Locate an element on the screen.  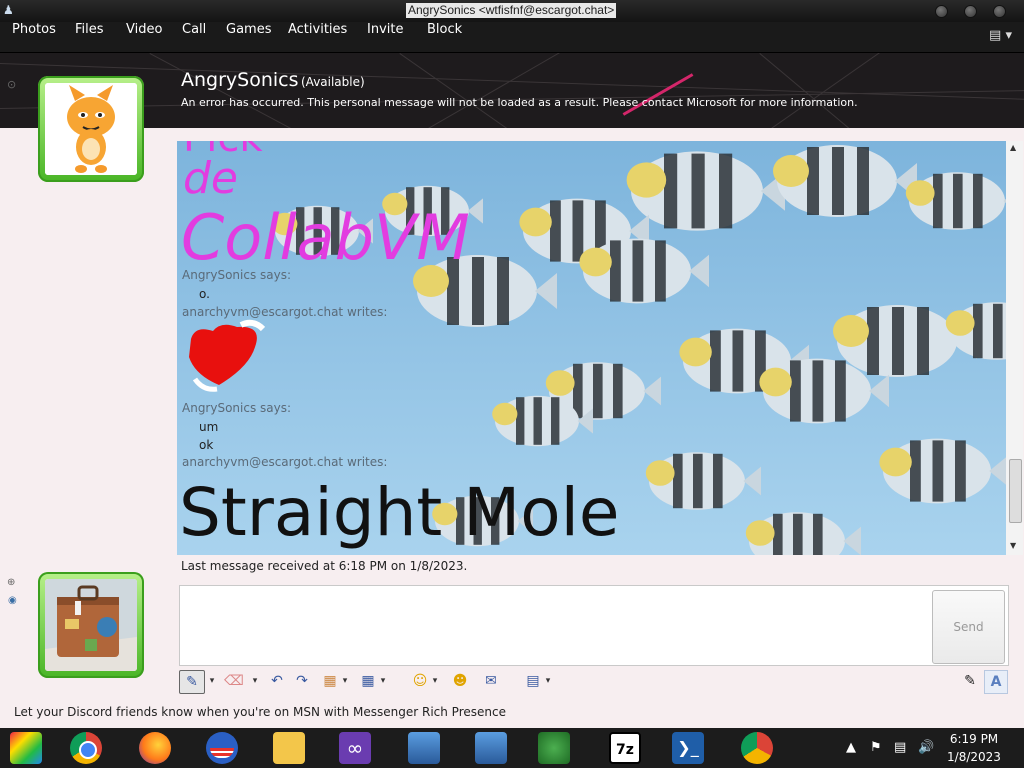
powershell-icon: ❯_ is located at coordinates (688, 748).